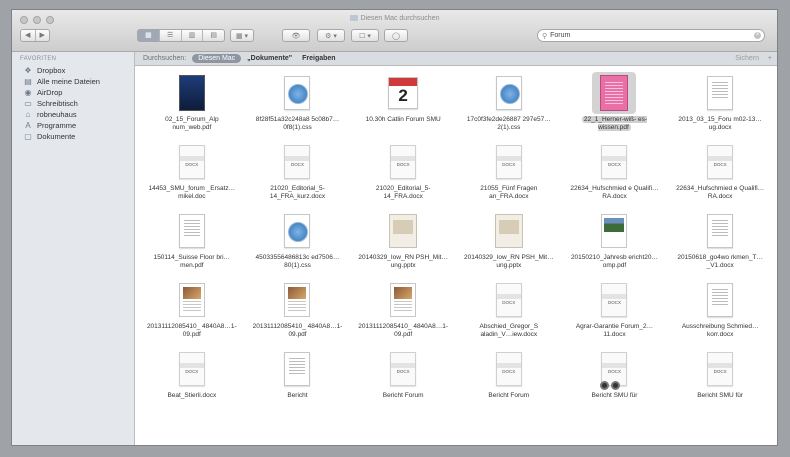 The image size is (790, 457). I want to click on file-item: 22_1_Herner-wiß- es-wissen.pdf, so click(615, 106).